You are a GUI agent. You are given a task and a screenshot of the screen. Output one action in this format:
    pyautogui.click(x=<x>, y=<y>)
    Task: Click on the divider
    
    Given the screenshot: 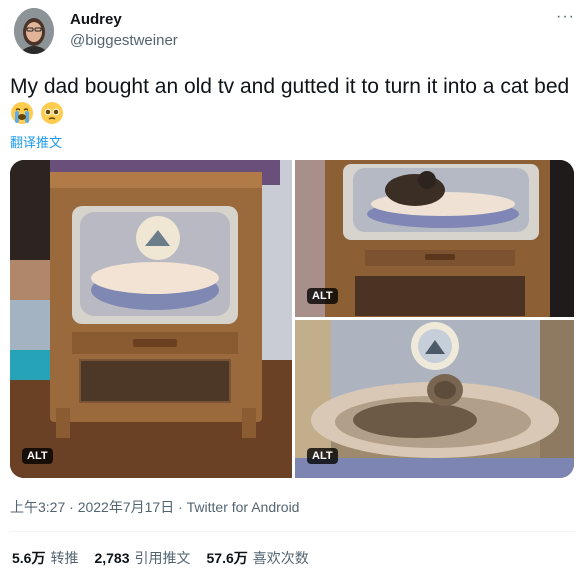 What is the action you would take?
    pyautogui.click(x=292, y=531)
    